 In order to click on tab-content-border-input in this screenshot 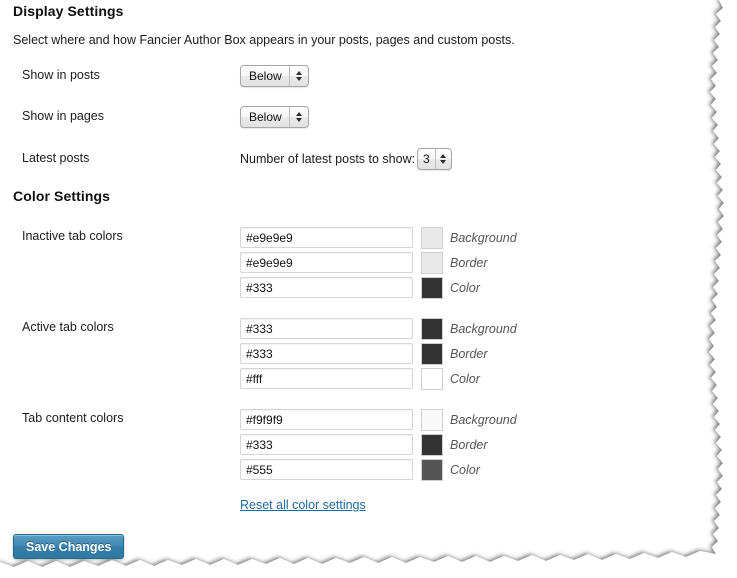, I will do `click(326, 444)`.